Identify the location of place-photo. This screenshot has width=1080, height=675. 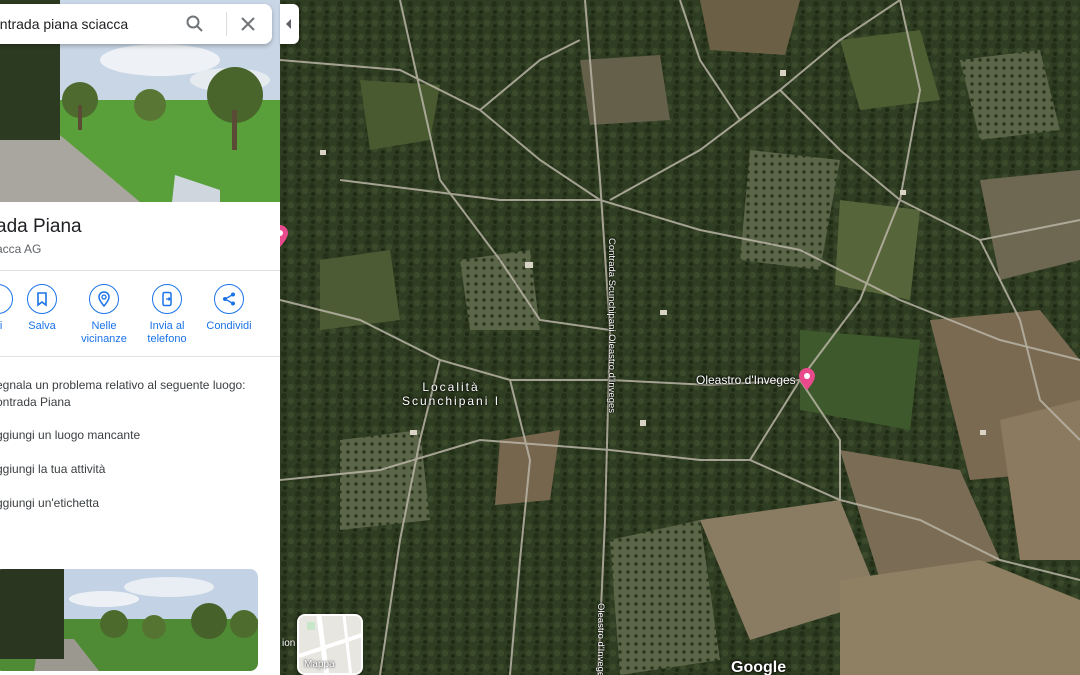
(129, 620).